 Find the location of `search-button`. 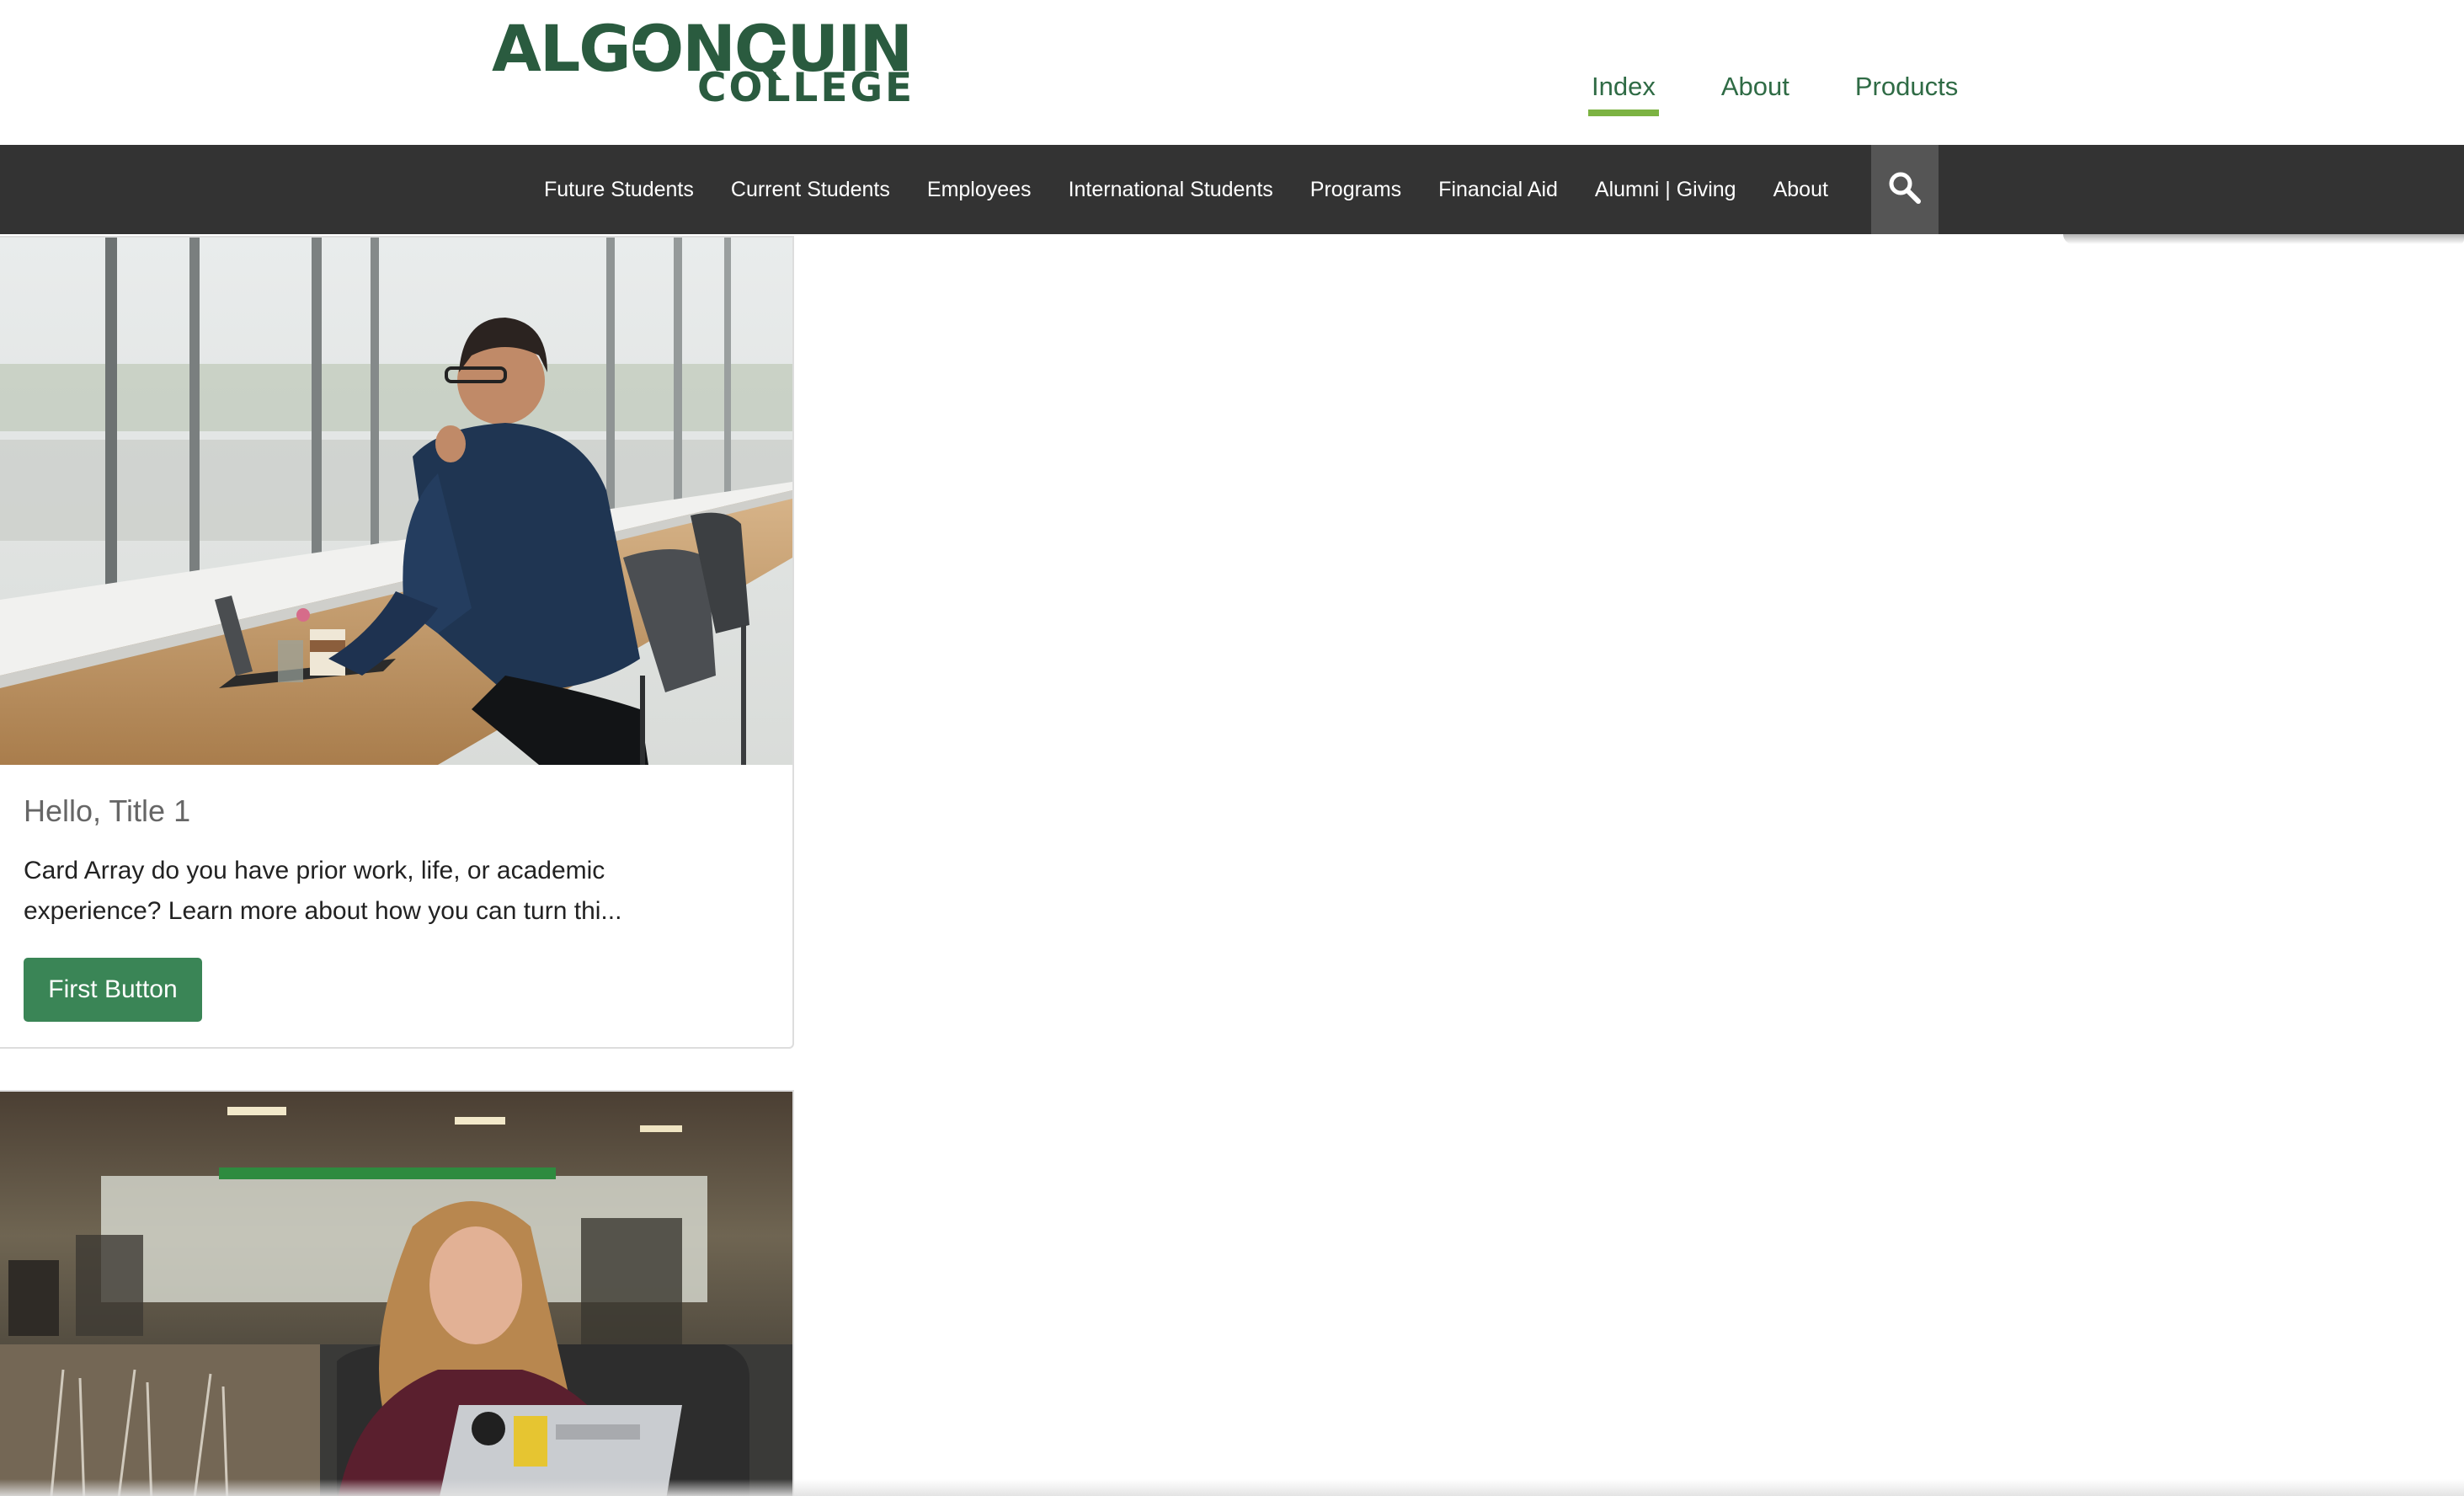

search-button is located at coordinates (1905, 189).